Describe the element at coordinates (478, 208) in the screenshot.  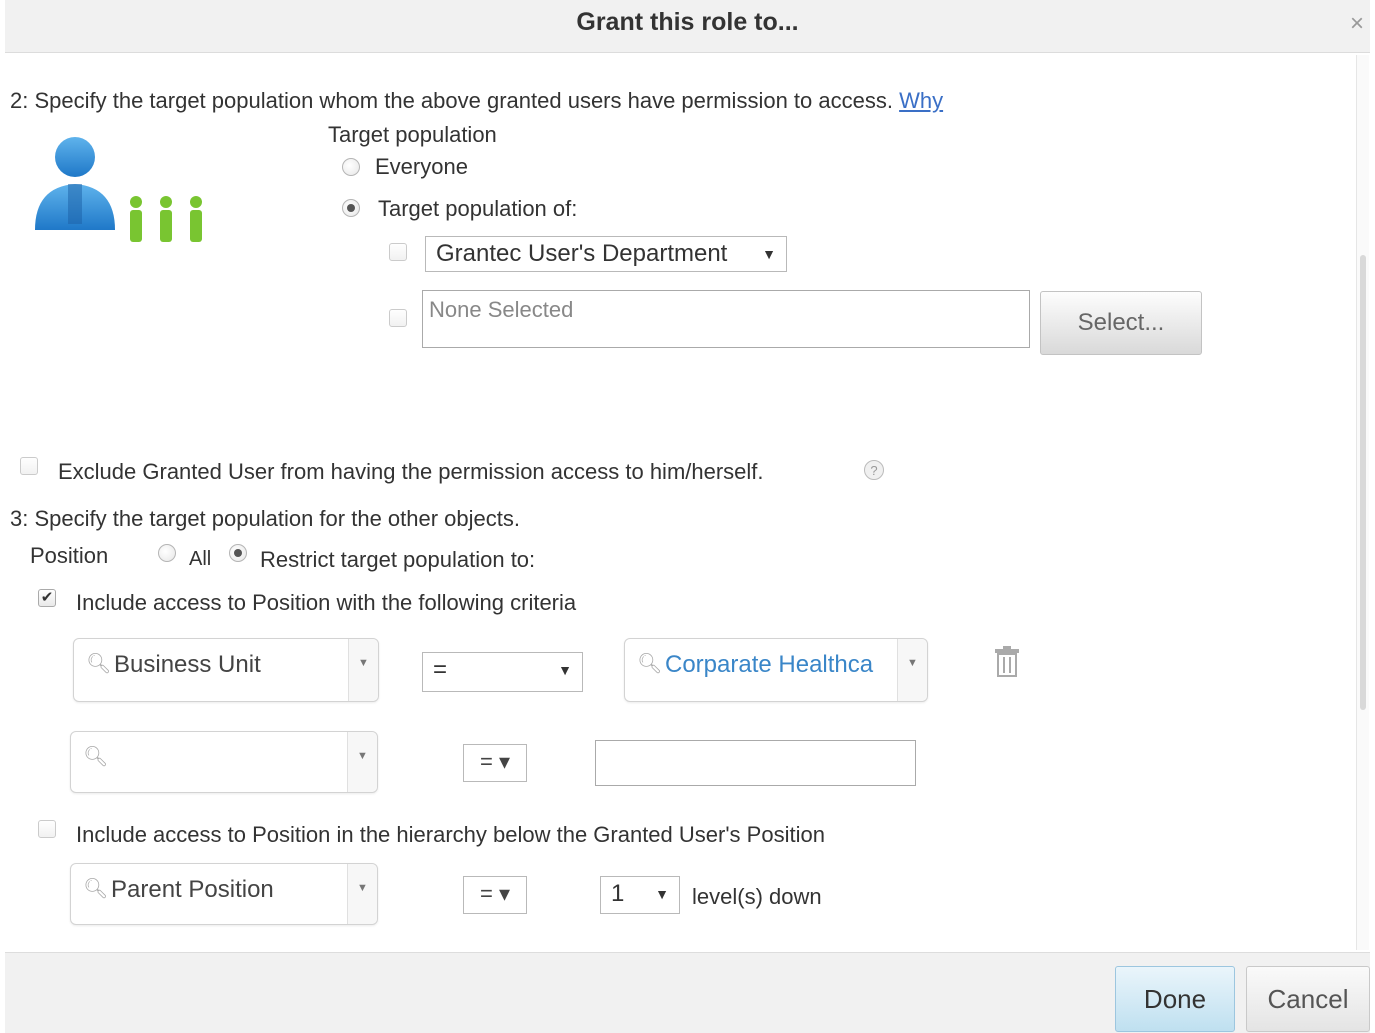
I see `target-population-of-label: Target population of:` at that location.